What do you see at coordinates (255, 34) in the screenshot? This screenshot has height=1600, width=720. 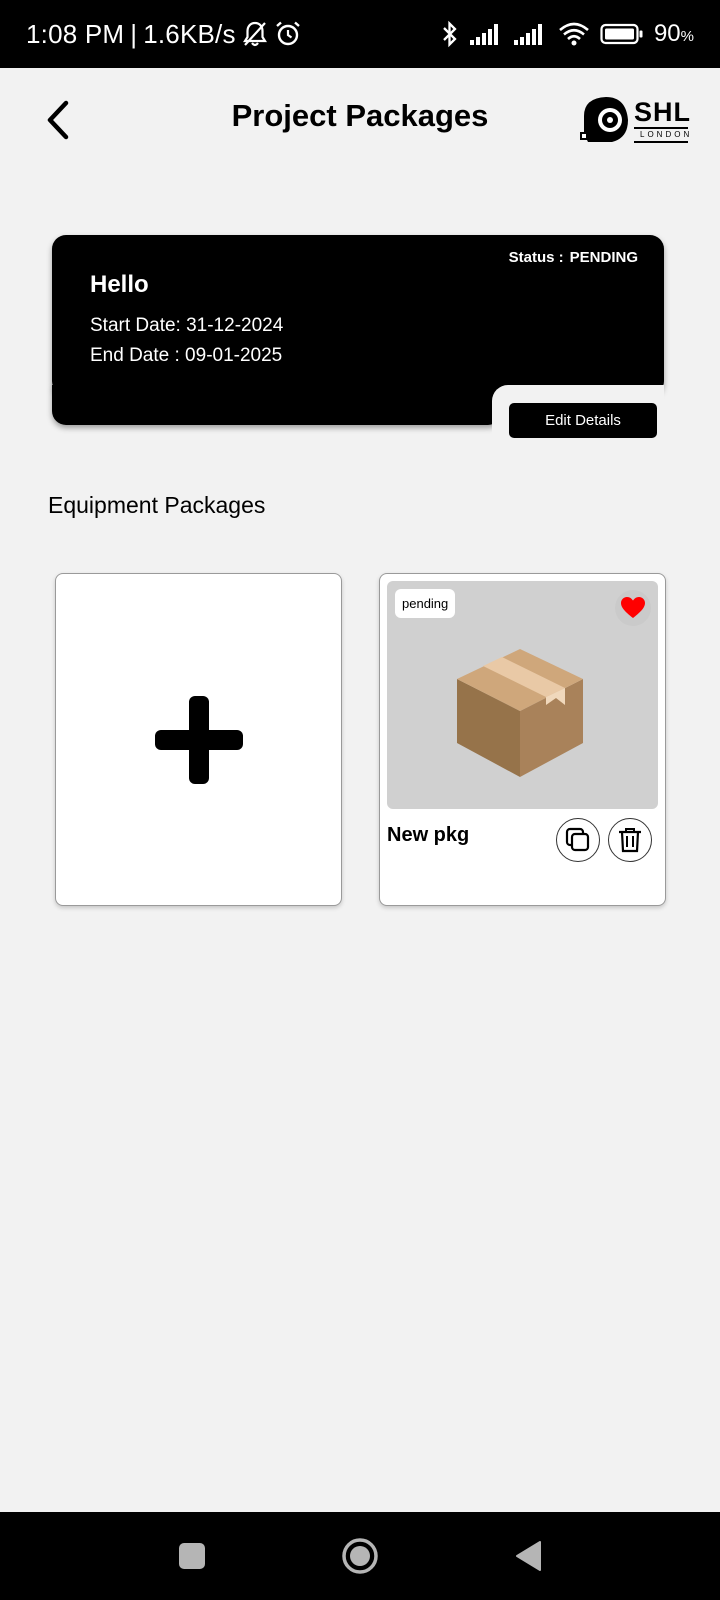 I see `bell-off-icon` at bounding box center [255, 34].